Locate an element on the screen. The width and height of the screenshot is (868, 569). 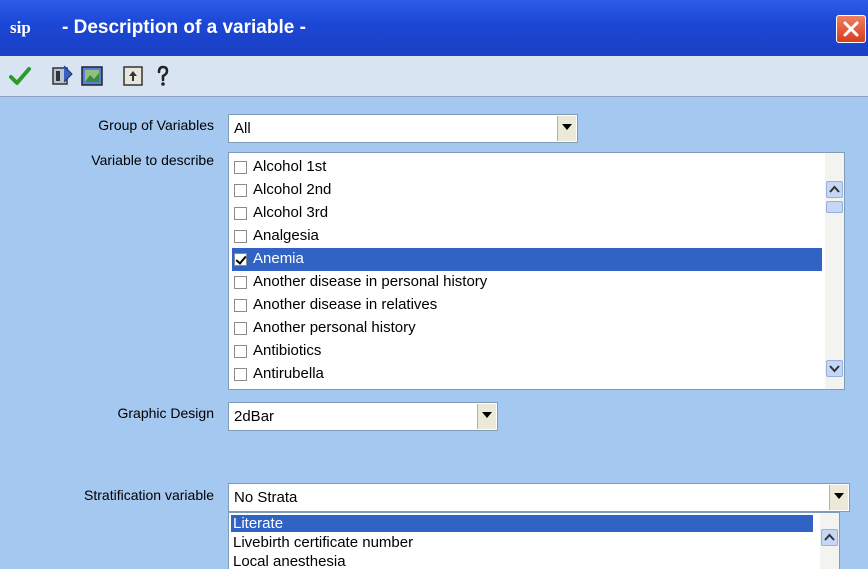
list-item: Alcohol 1st is located at coordinates (527, 167).